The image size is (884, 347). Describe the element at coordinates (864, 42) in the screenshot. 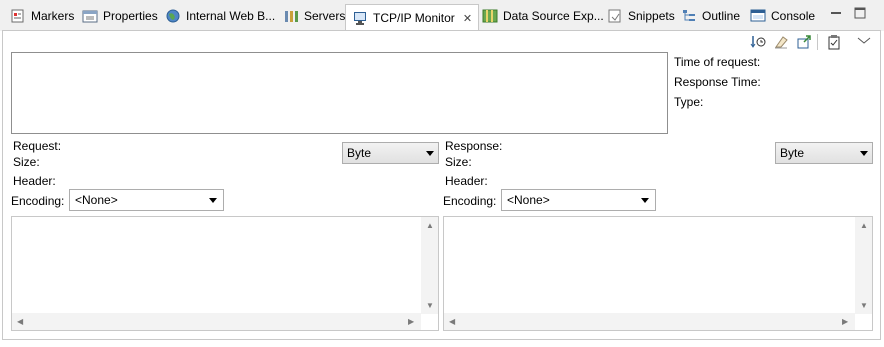

I see `view-menu-icon` at that location.